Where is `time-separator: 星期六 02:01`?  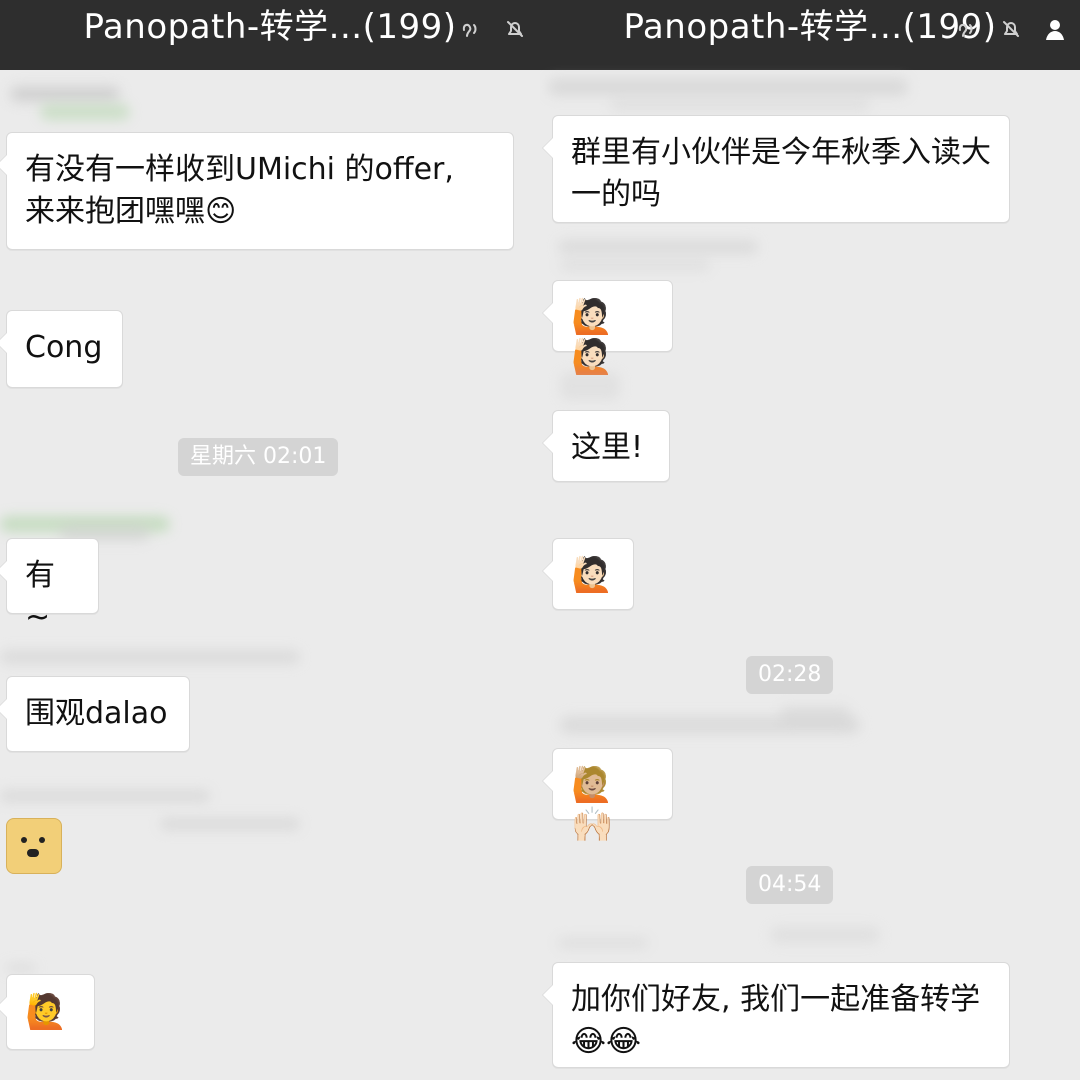
time-separator: 星期六 02:01 is located at coordinates (258, 457).